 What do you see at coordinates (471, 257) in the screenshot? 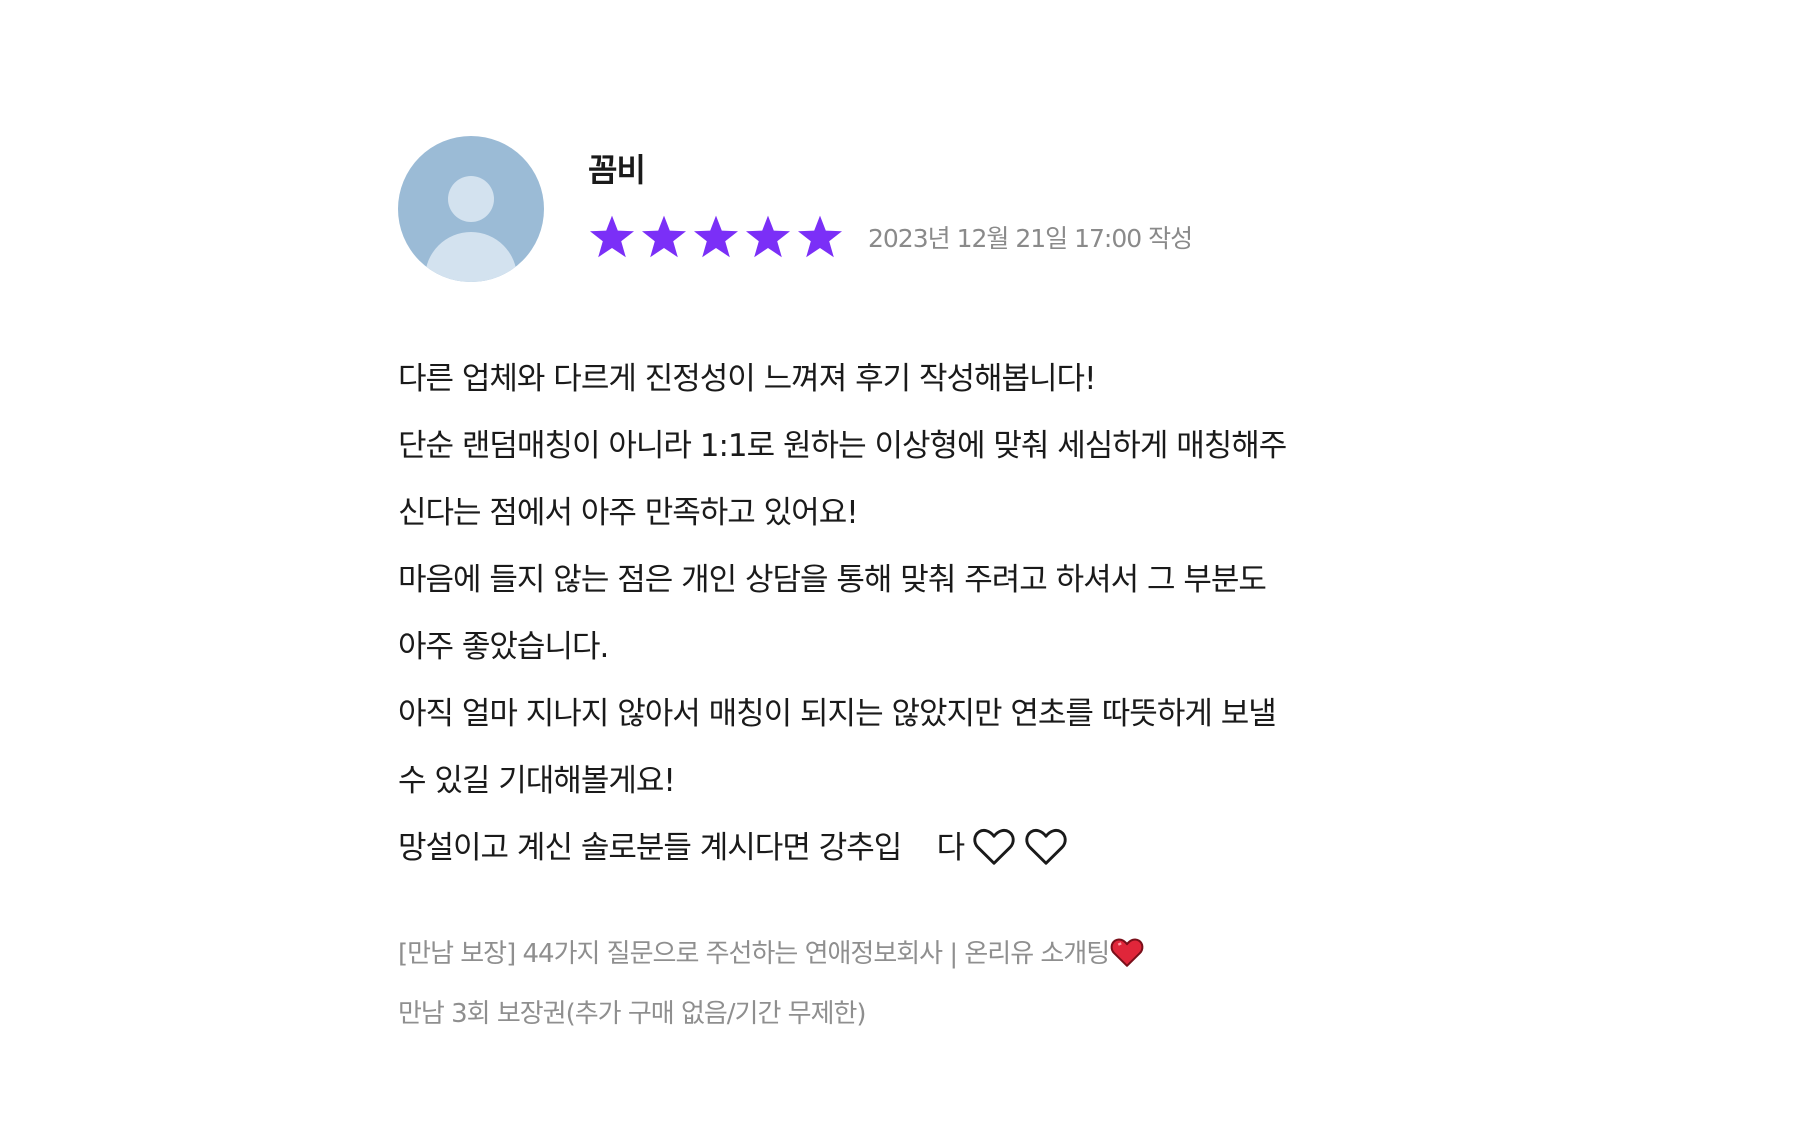
I see `avatar-body` at bounding box center [471, 257].